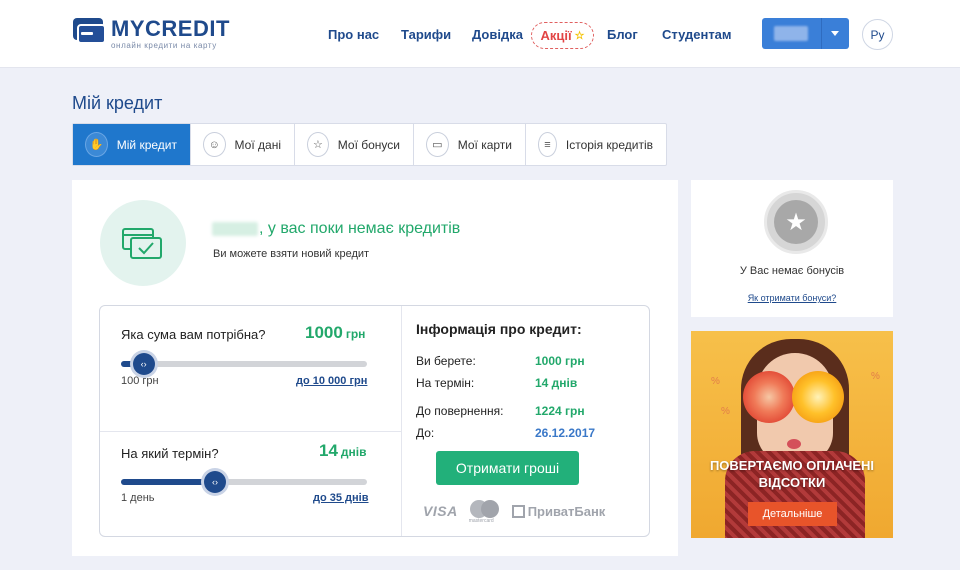 This screenshot has height=570, width=960. What do you see at coordinates (609, 144) in the screenshot?
I see `tab-label: Історія кредитів` at bounding box center [609, 144].